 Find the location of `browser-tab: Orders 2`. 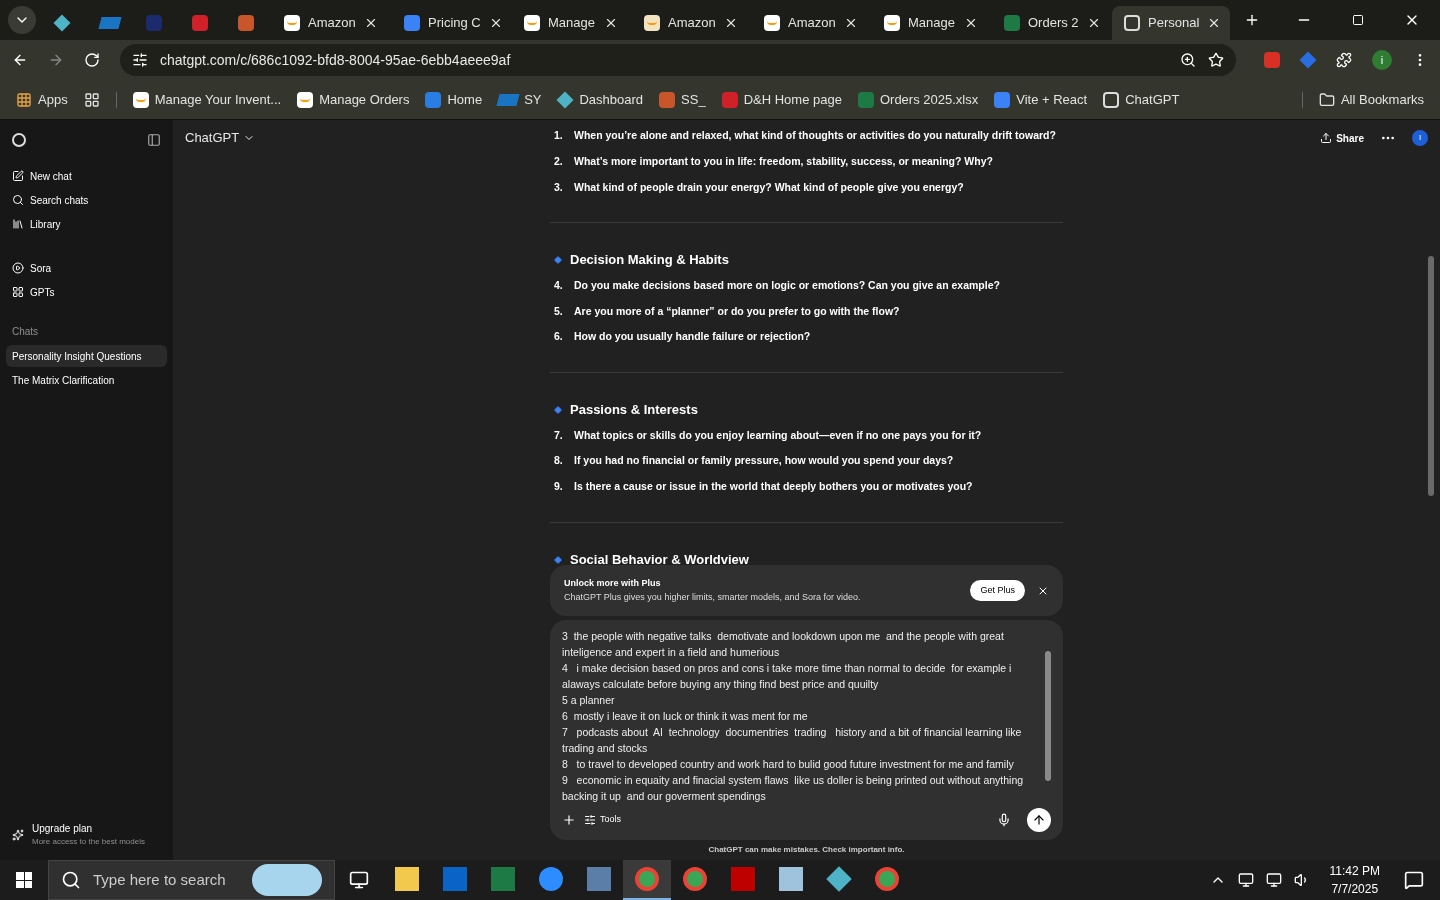

browser-tab: Orders 2 is located at coordinates (1051, 23).